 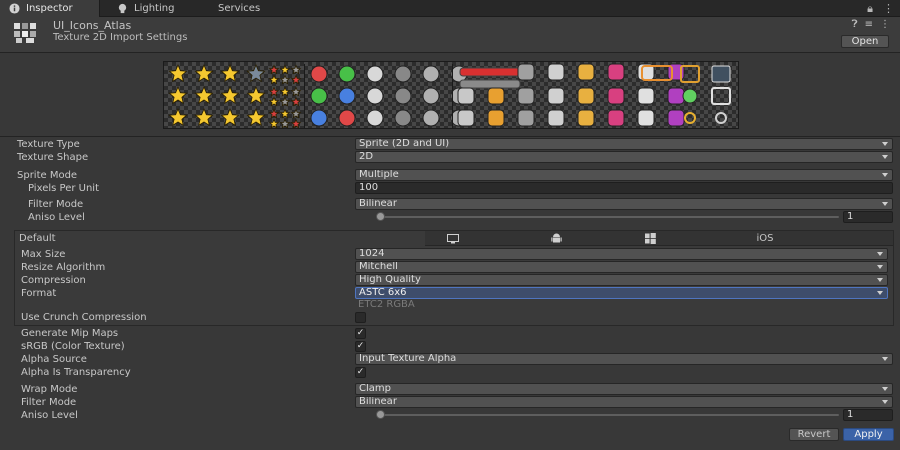 I want to click on tab-standalone, so click(x=453, y=238).